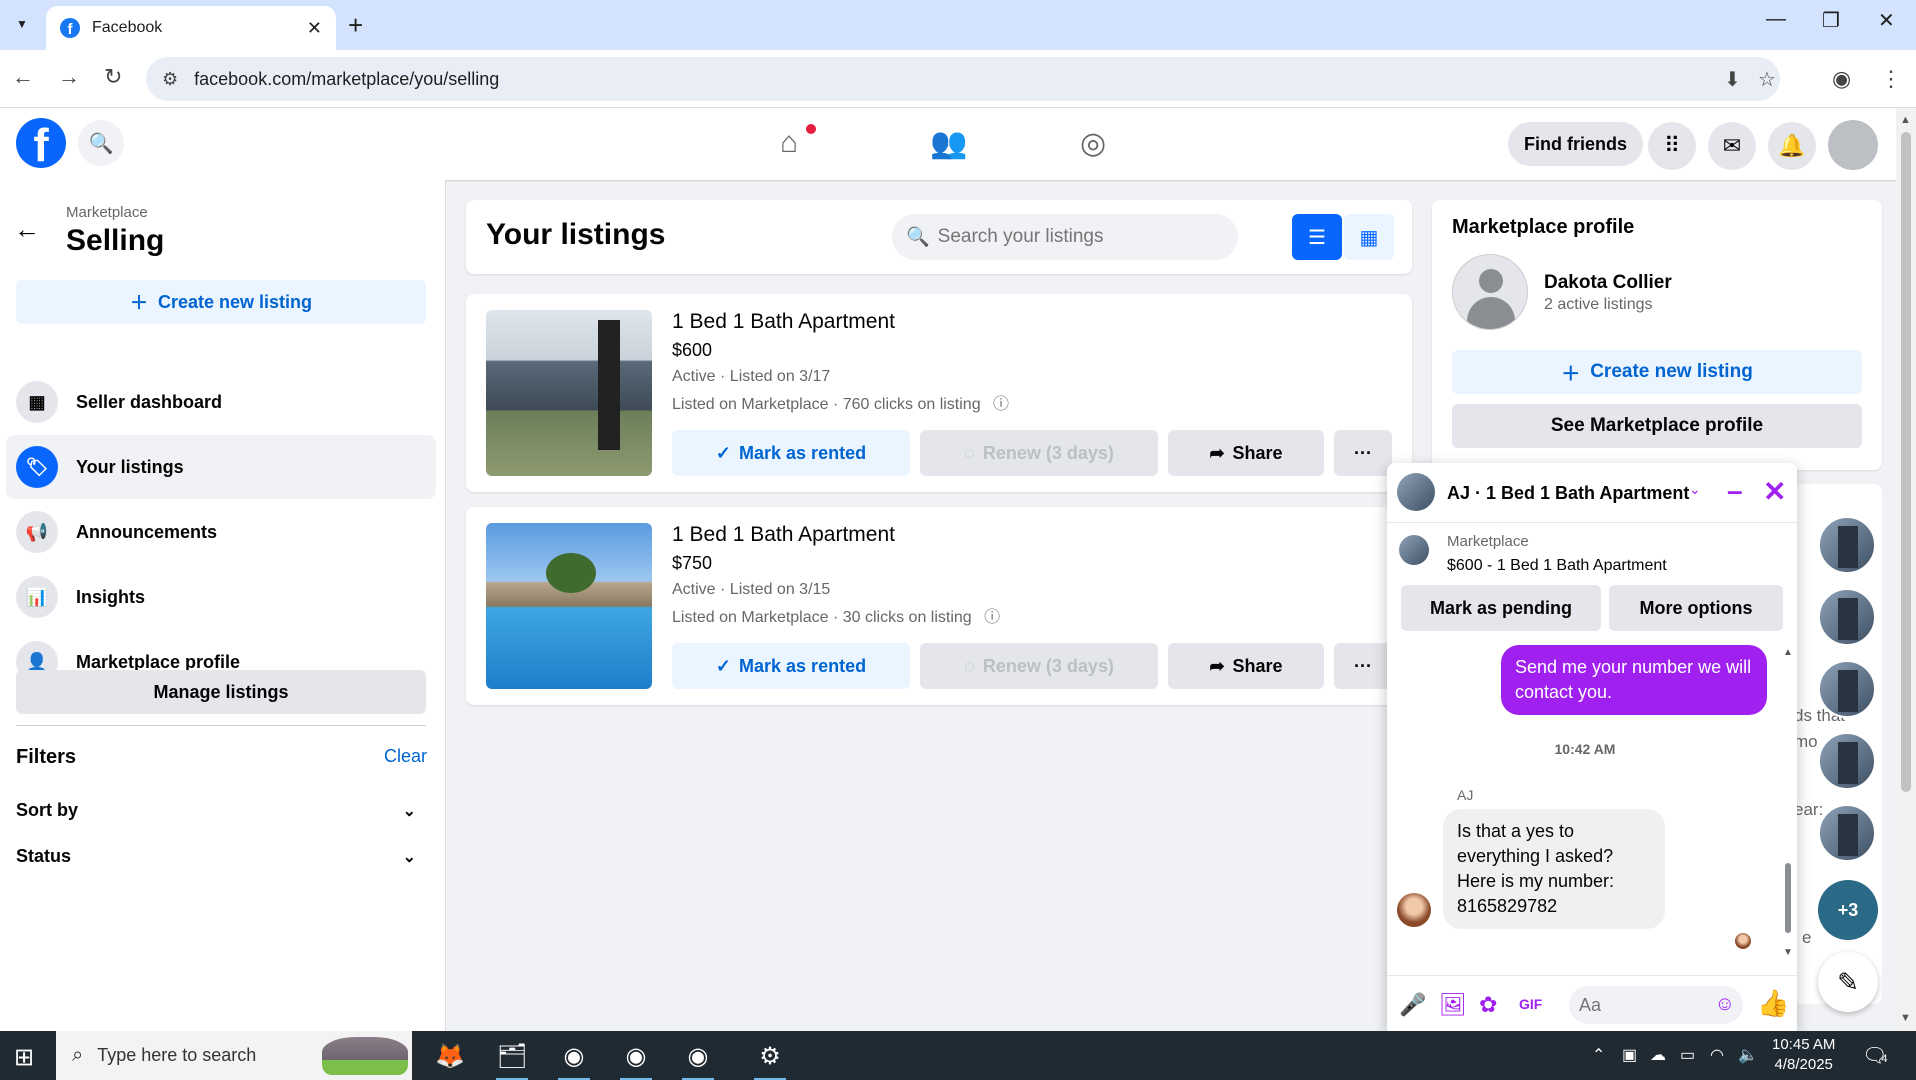  Describe the element at coordinates (1841, 79) in the screenshot. I see `profile-account-icon: ◉` at that location.